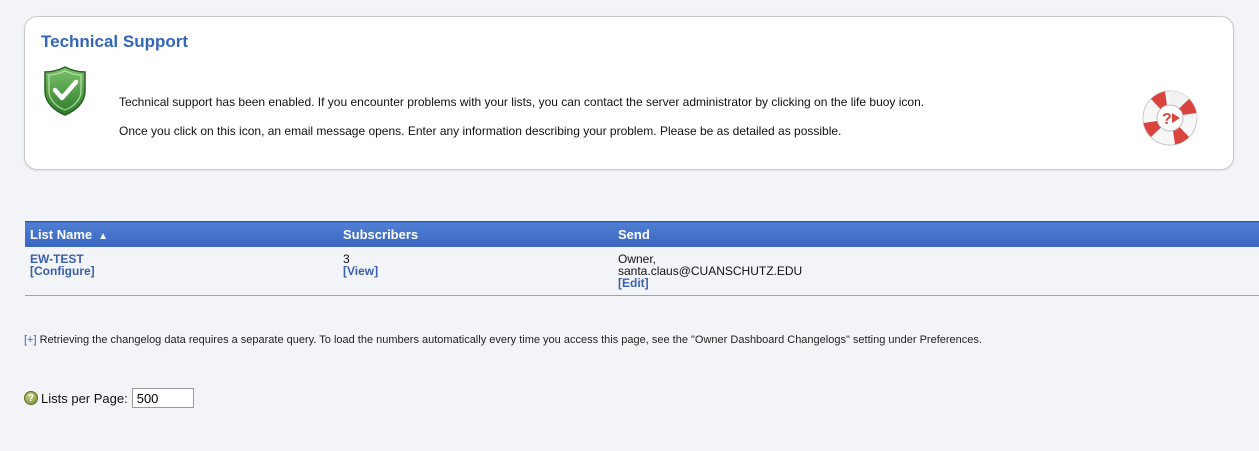 This screenshot has width=1259, height=451. What do you see at coordinates (115, 41) in the screenshot?
I see `panel-title: Technical Support` at bounding box center [115, 41].